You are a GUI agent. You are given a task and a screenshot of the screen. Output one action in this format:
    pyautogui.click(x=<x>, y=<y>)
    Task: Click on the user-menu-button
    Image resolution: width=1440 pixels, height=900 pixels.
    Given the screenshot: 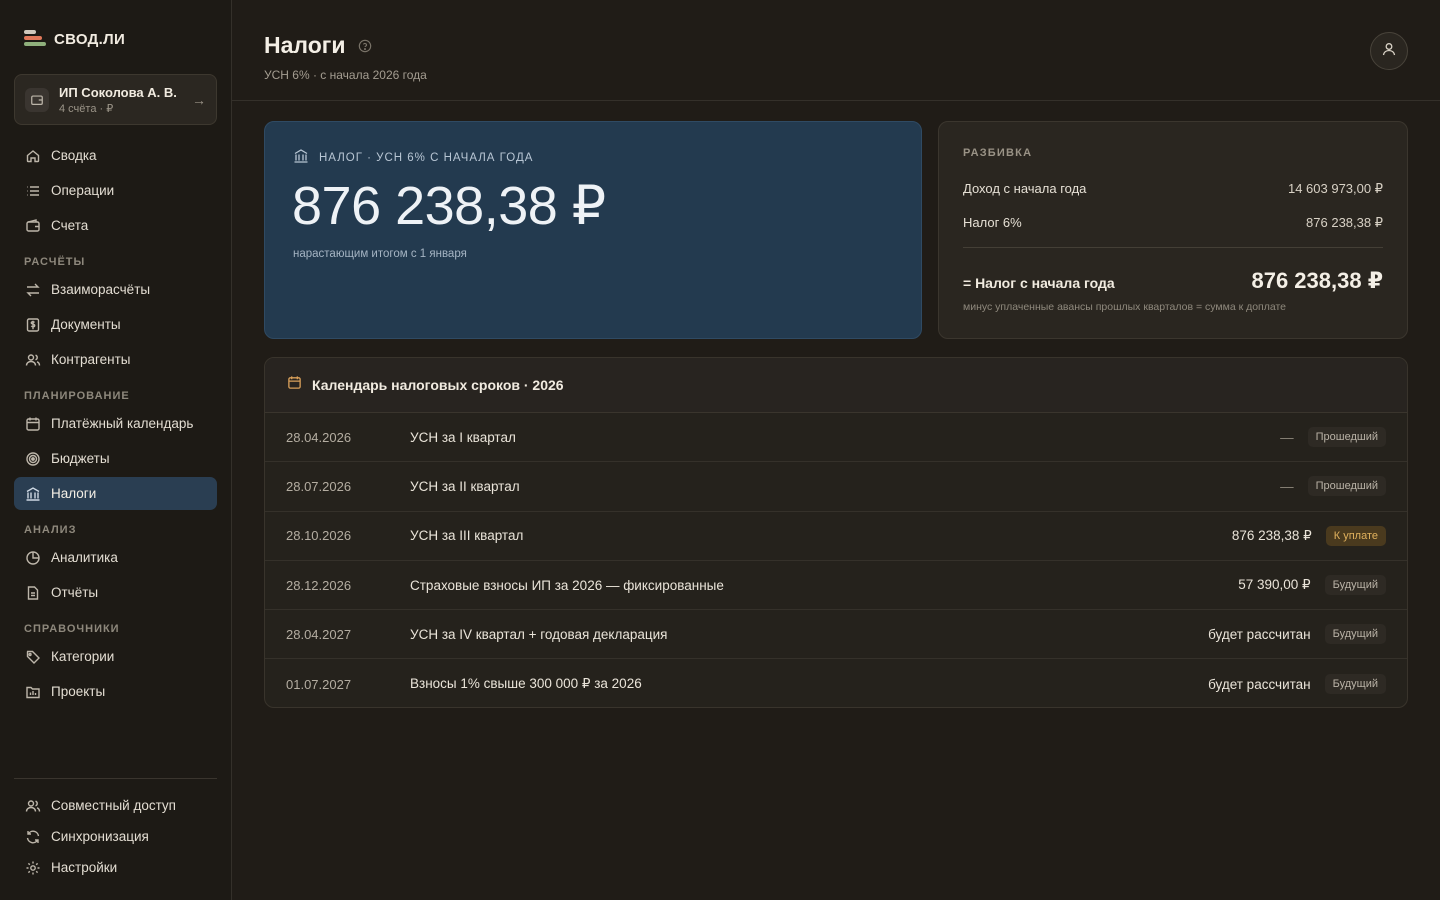 What is the action you would take?
    pyautogui.click(x=1389, y=51)
    